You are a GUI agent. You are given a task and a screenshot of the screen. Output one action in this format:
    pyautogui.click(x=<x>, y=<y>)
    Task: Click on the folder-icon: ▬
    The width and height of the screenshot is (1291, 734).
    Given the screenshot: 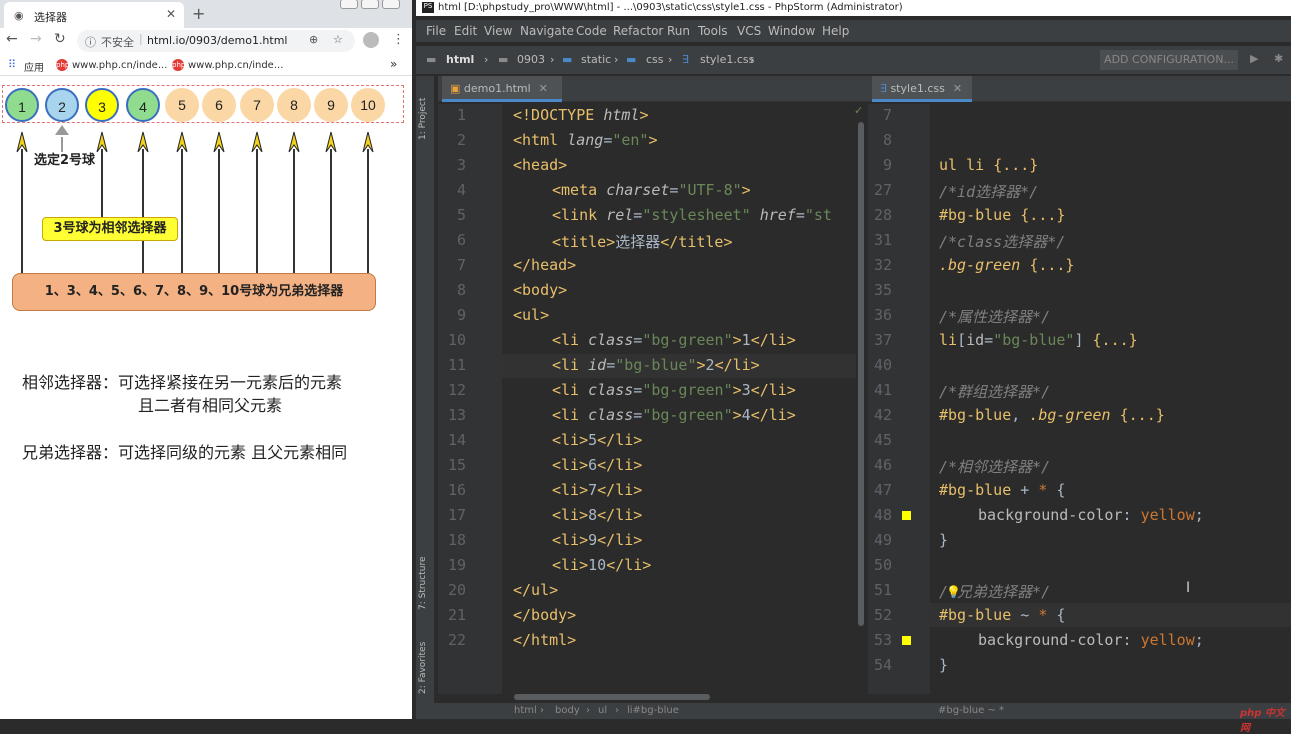 What is the action you would take?
    pyautogui.click(x=503, y=59)
    